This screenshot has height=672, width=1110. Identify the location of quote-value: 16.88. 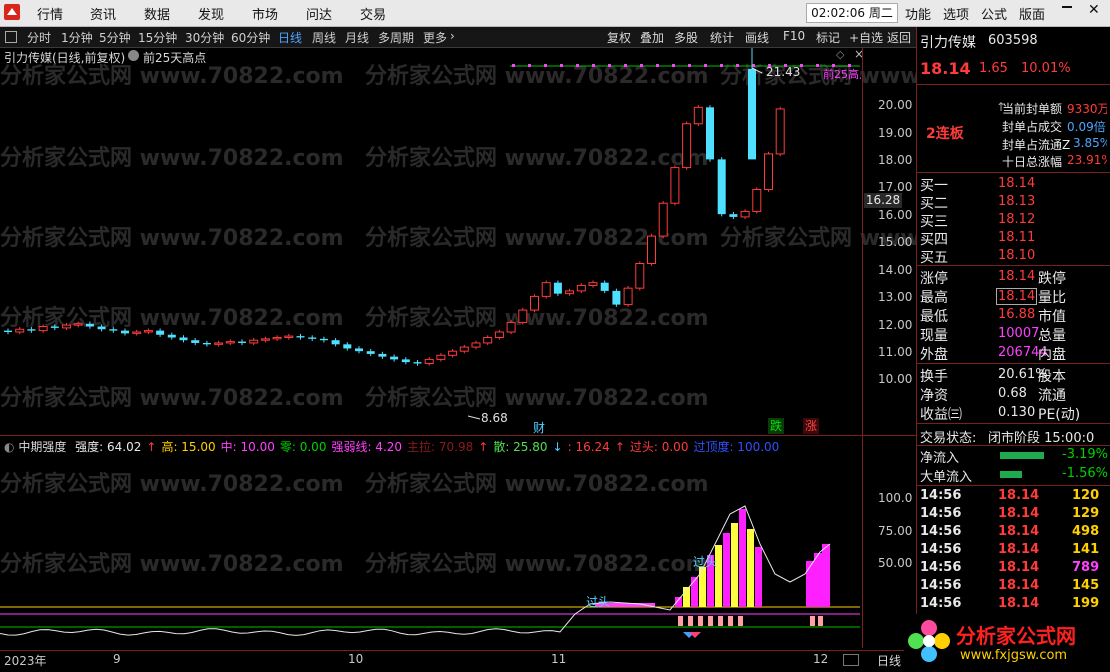
(1017, 314).